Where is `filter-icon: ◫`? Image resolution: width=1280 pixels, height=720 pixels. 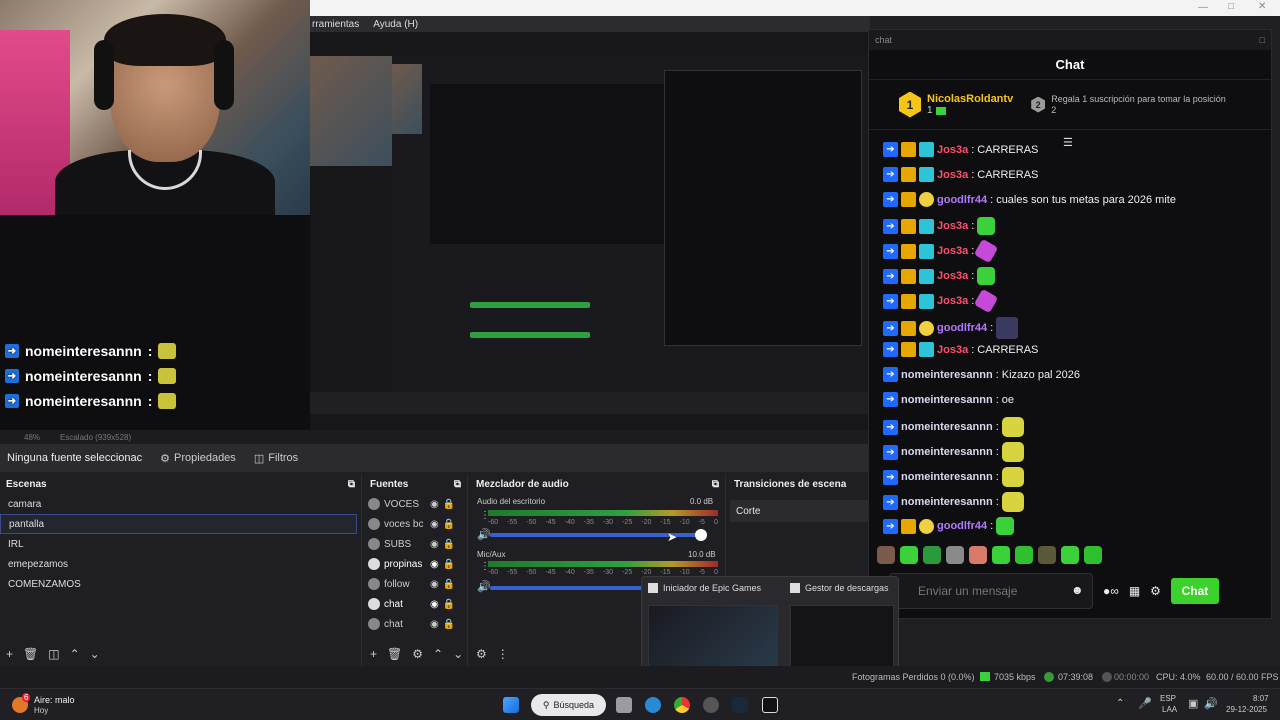 filter-icon: ◫ is located at coordinates (53, 654).